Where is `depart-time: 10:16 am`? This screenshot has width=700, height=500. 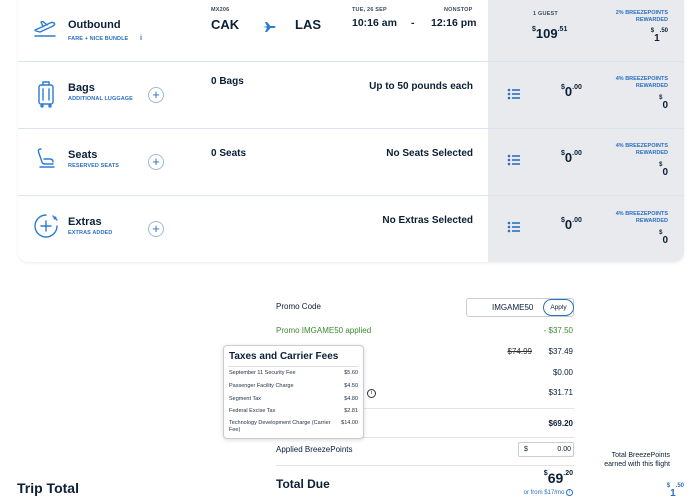
depart-time: 10:16 am is located at coordinates (374, 23).